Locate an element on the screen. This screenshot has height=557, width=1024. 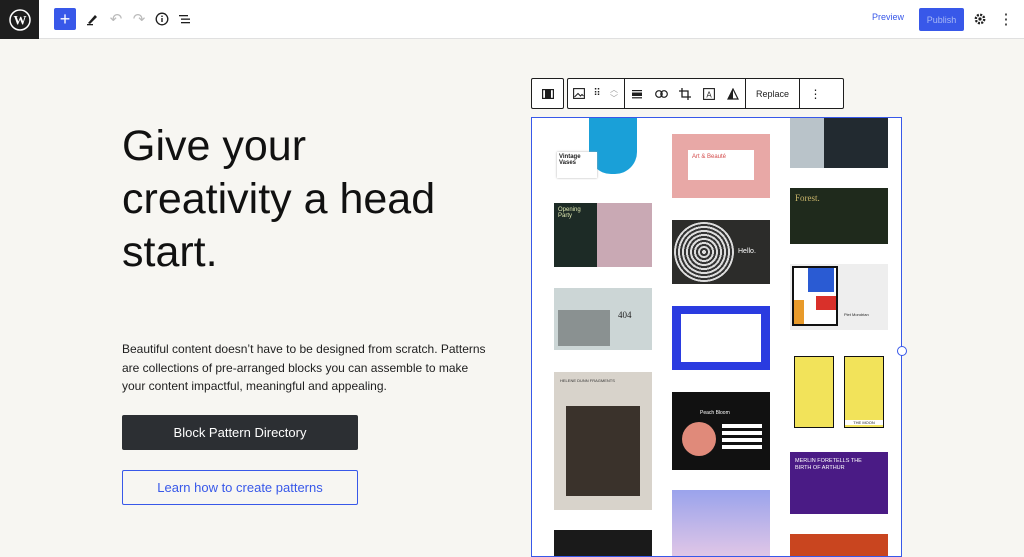
hypnotic-circle is located at coordinates (704, 252).